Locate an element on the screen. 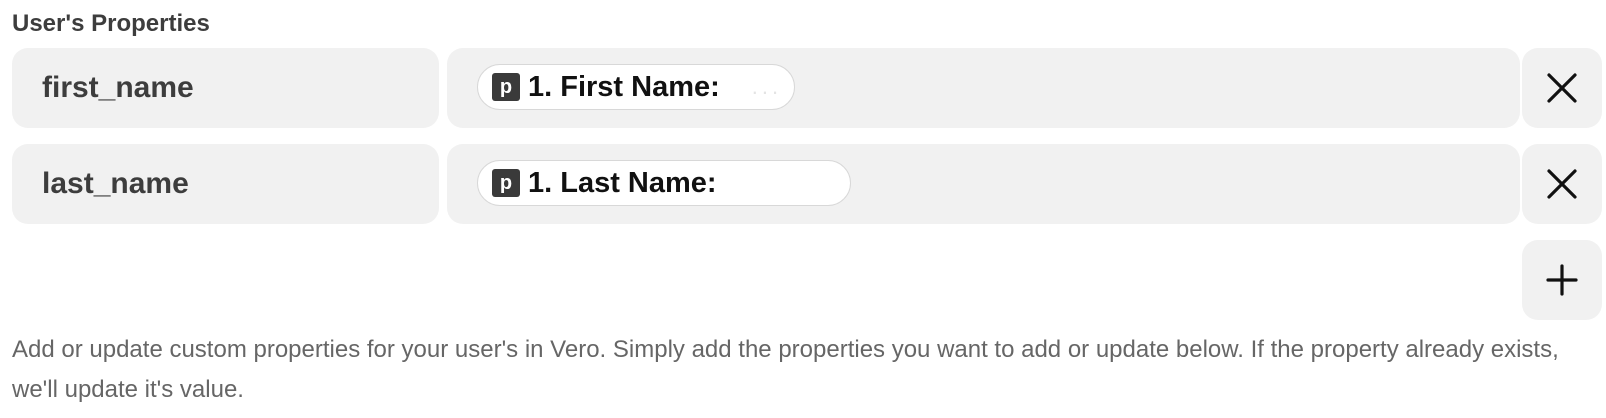 This screenshot has width=1606, height=418. mapped-field-pill: p 1. Last Name: is located at coordinates (664, 183).